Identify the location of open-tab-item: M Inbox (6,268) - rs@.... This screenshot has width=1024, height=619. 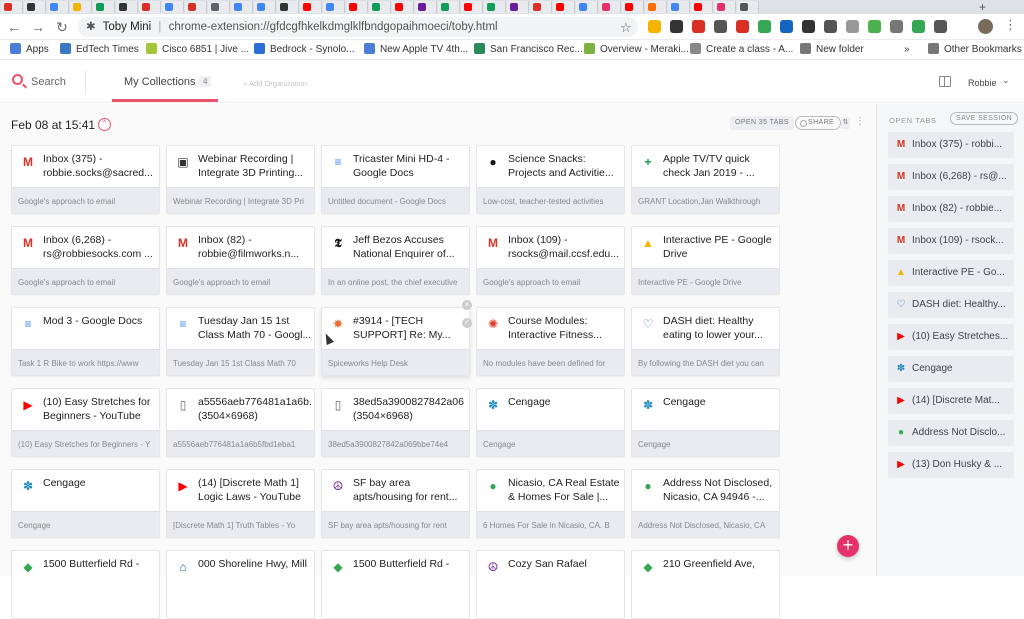
(951, 177).